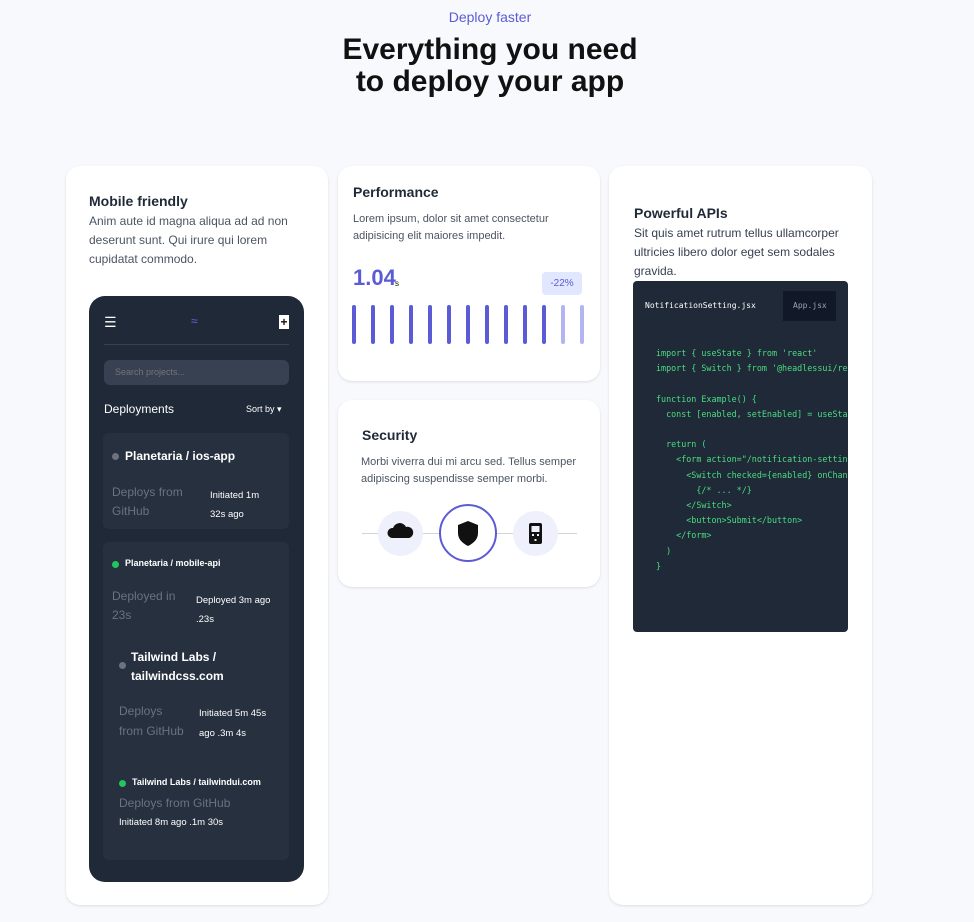 The height and width of the screenshot is (922, 974). Describe the element at coordinates (196, 782) in the screenshot. I see `deployment-name: Tailwind Labs / tailwindui.com` at that location.